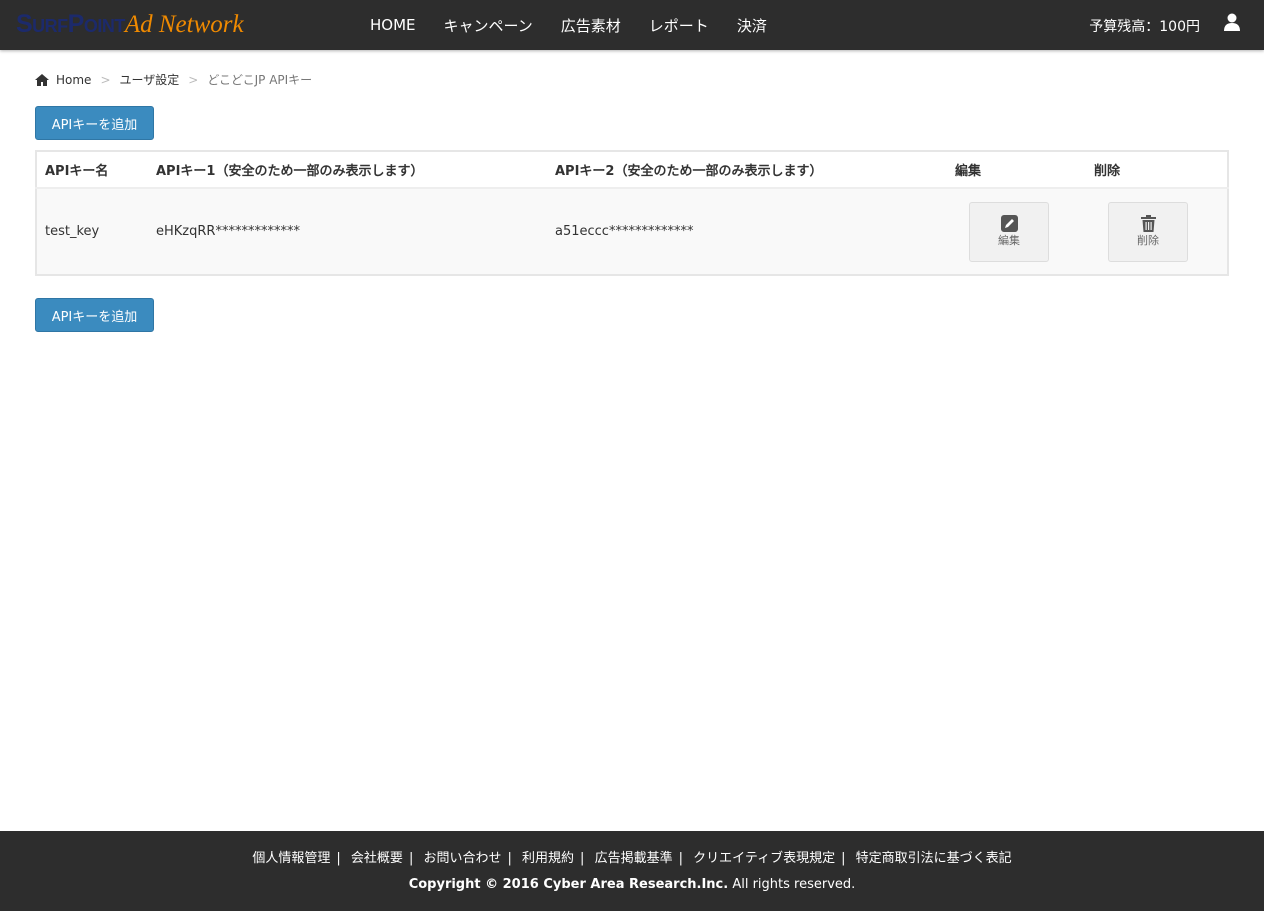 The image size is (1264, 911). I want to click on key2-value: a51eccc*************, so click(747, 231).